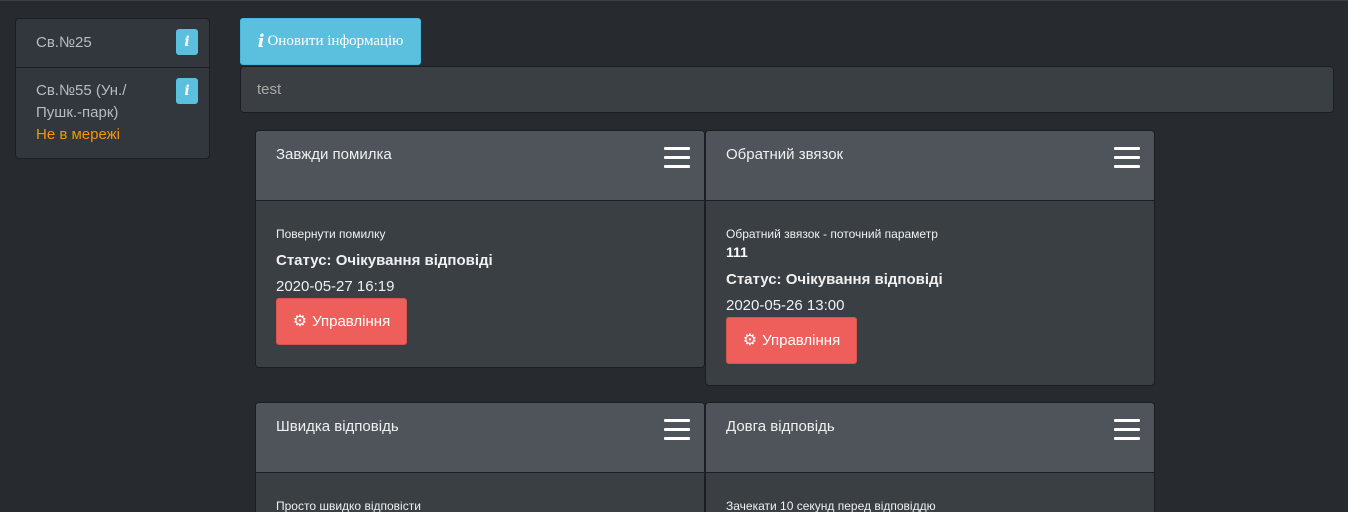 This screenshot has width=1348, height=512. I want to click on sidebar-item-label: Св.№55 (Ун./Пушк.-парк), so click(81, 101).